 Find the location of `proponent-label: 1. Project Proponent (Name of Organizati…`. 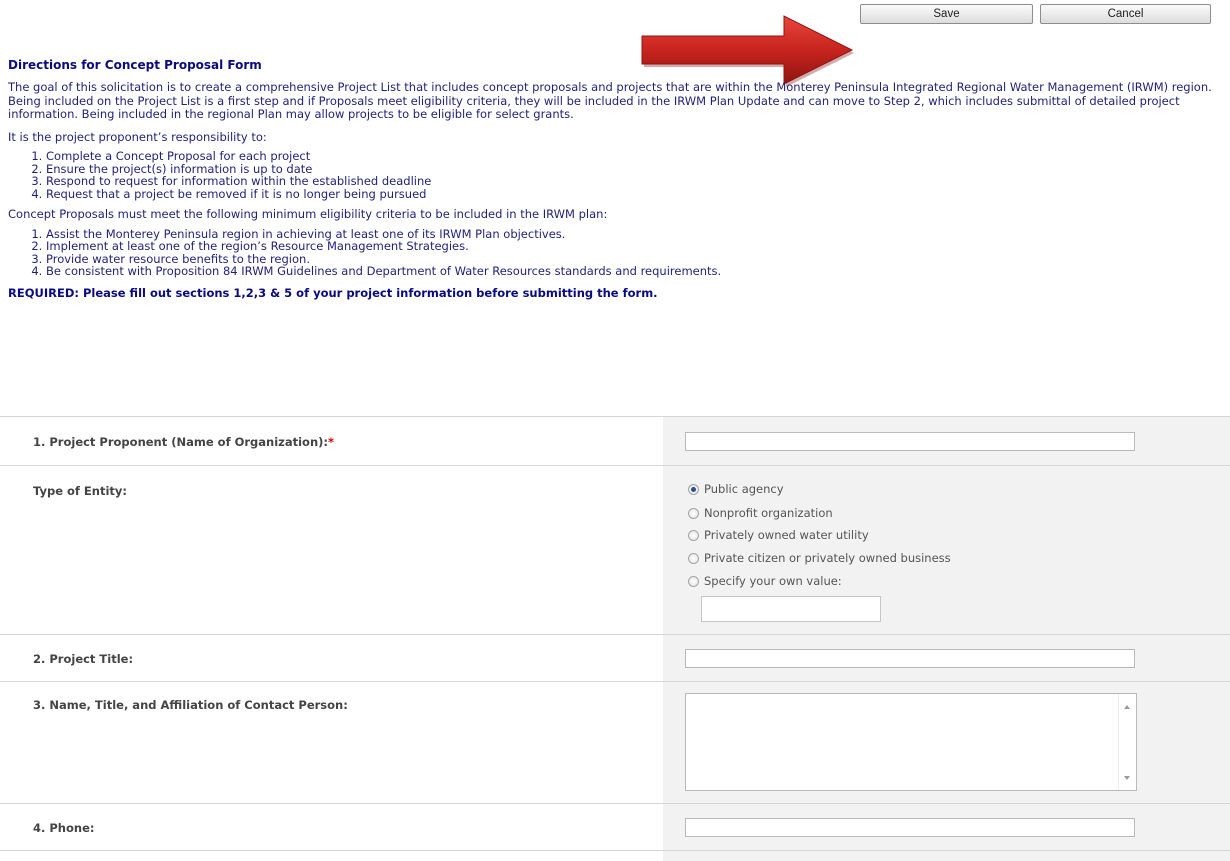

proponent-label: 1. Project Proponent (Name of Organizati… is located at coordinates (183, 442).